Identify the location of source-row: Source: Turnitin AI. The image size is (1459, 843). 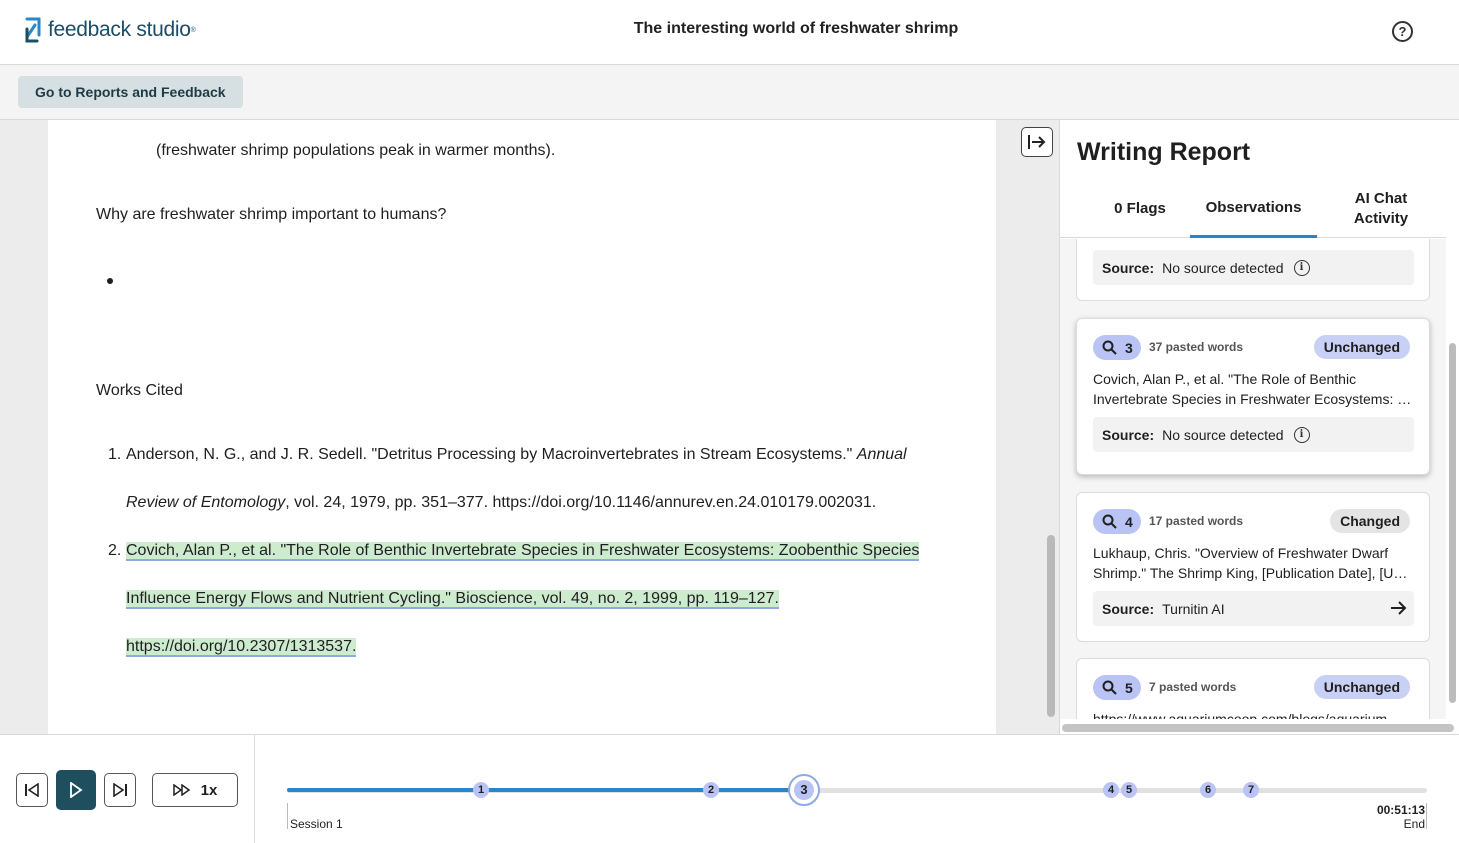
(1253, 608).